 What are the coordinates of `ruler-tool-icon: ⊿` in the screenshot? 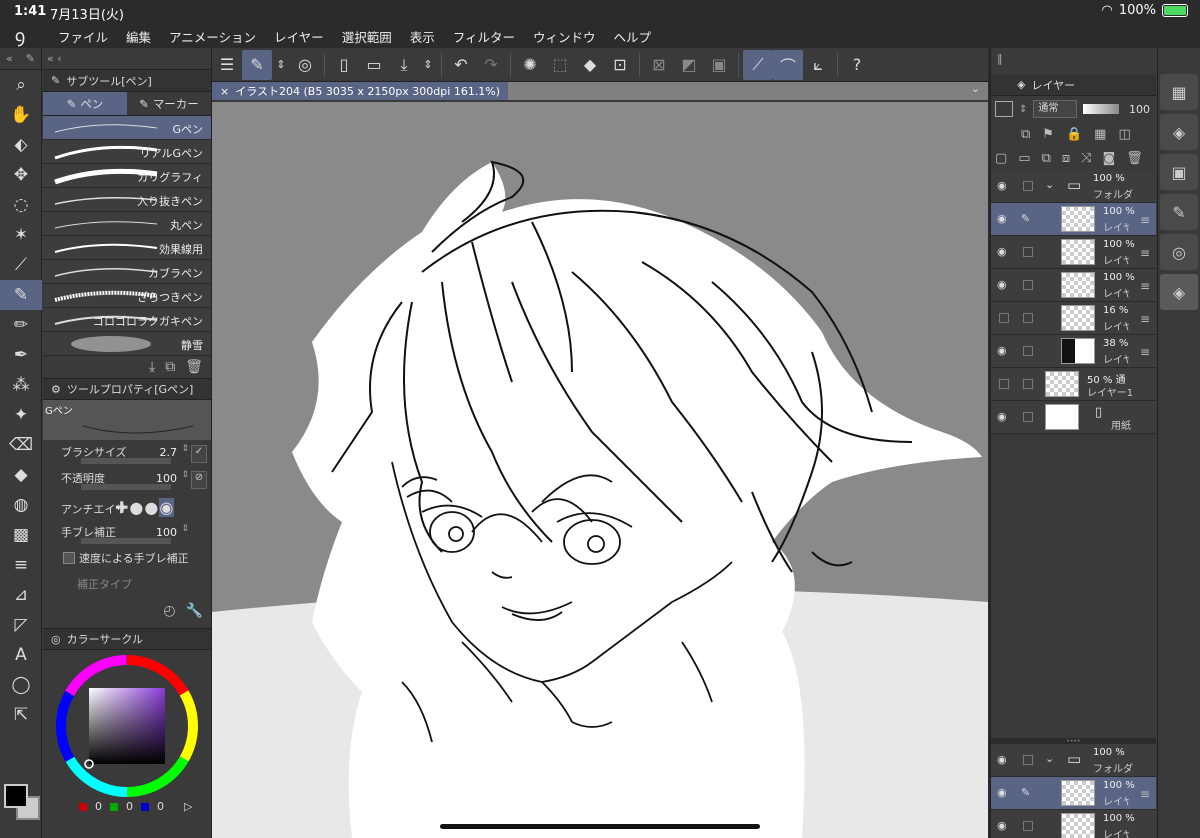 It's located at (21, 595).